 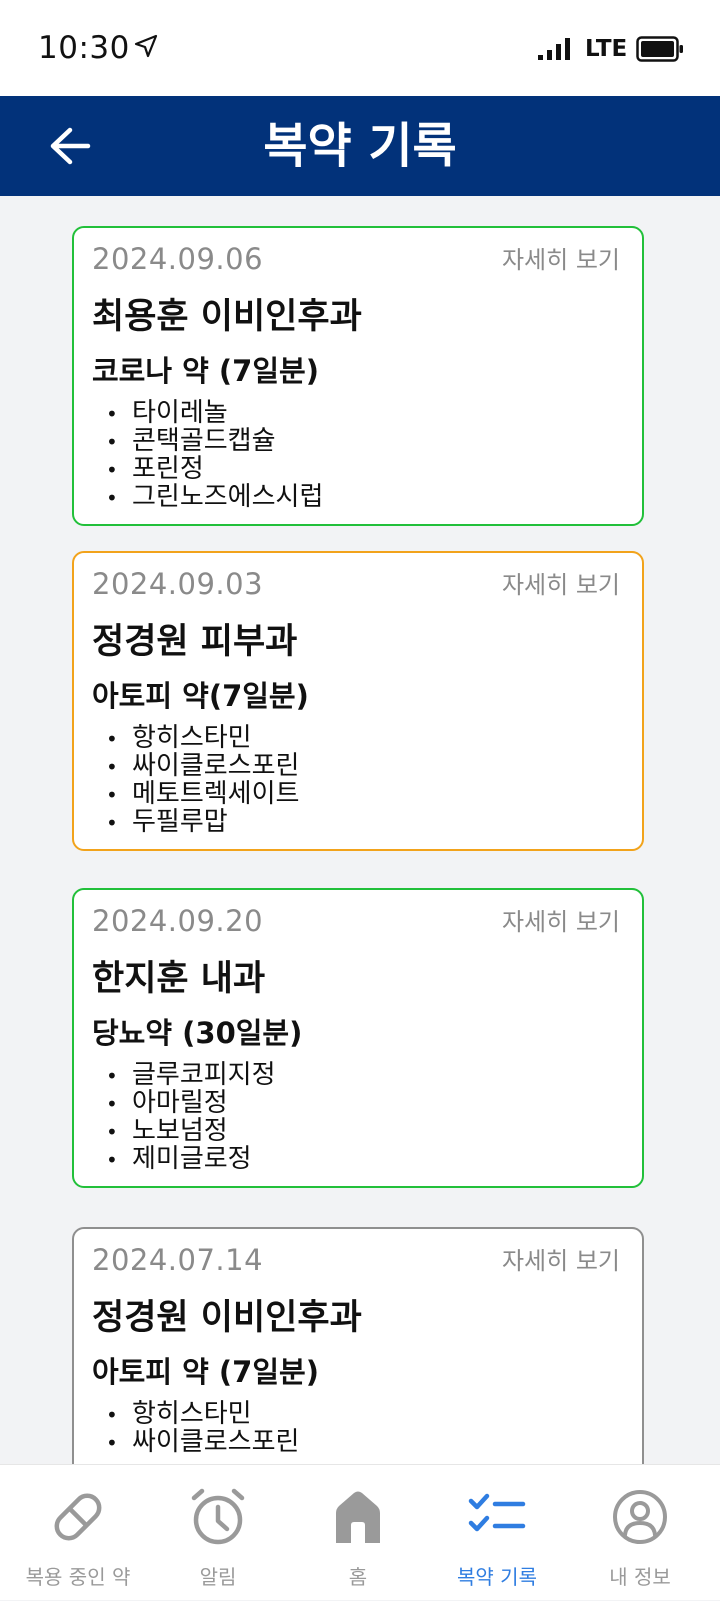 What do you see at coordinates (227, 1318) in the screenshot?
I see `clinic-name: 정경원 이비인후과` at bounding box center [227, 1318].